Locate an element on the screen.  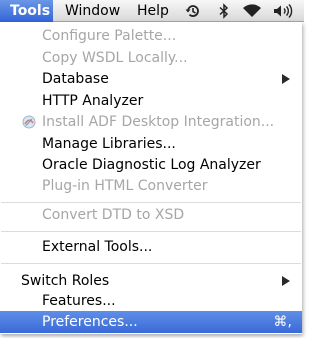
menu-item-label: HTTP Analyzer is located at coordinates (93, 101).